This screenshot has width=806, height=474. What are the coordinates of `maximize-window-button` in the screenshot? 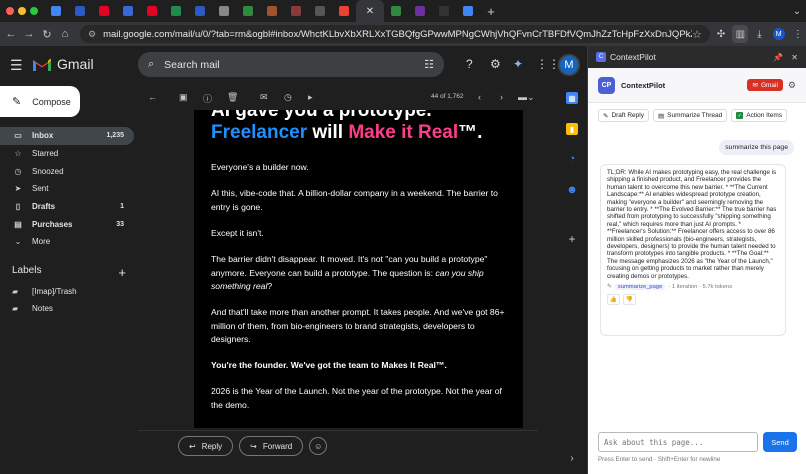 It's located at (34, 11).